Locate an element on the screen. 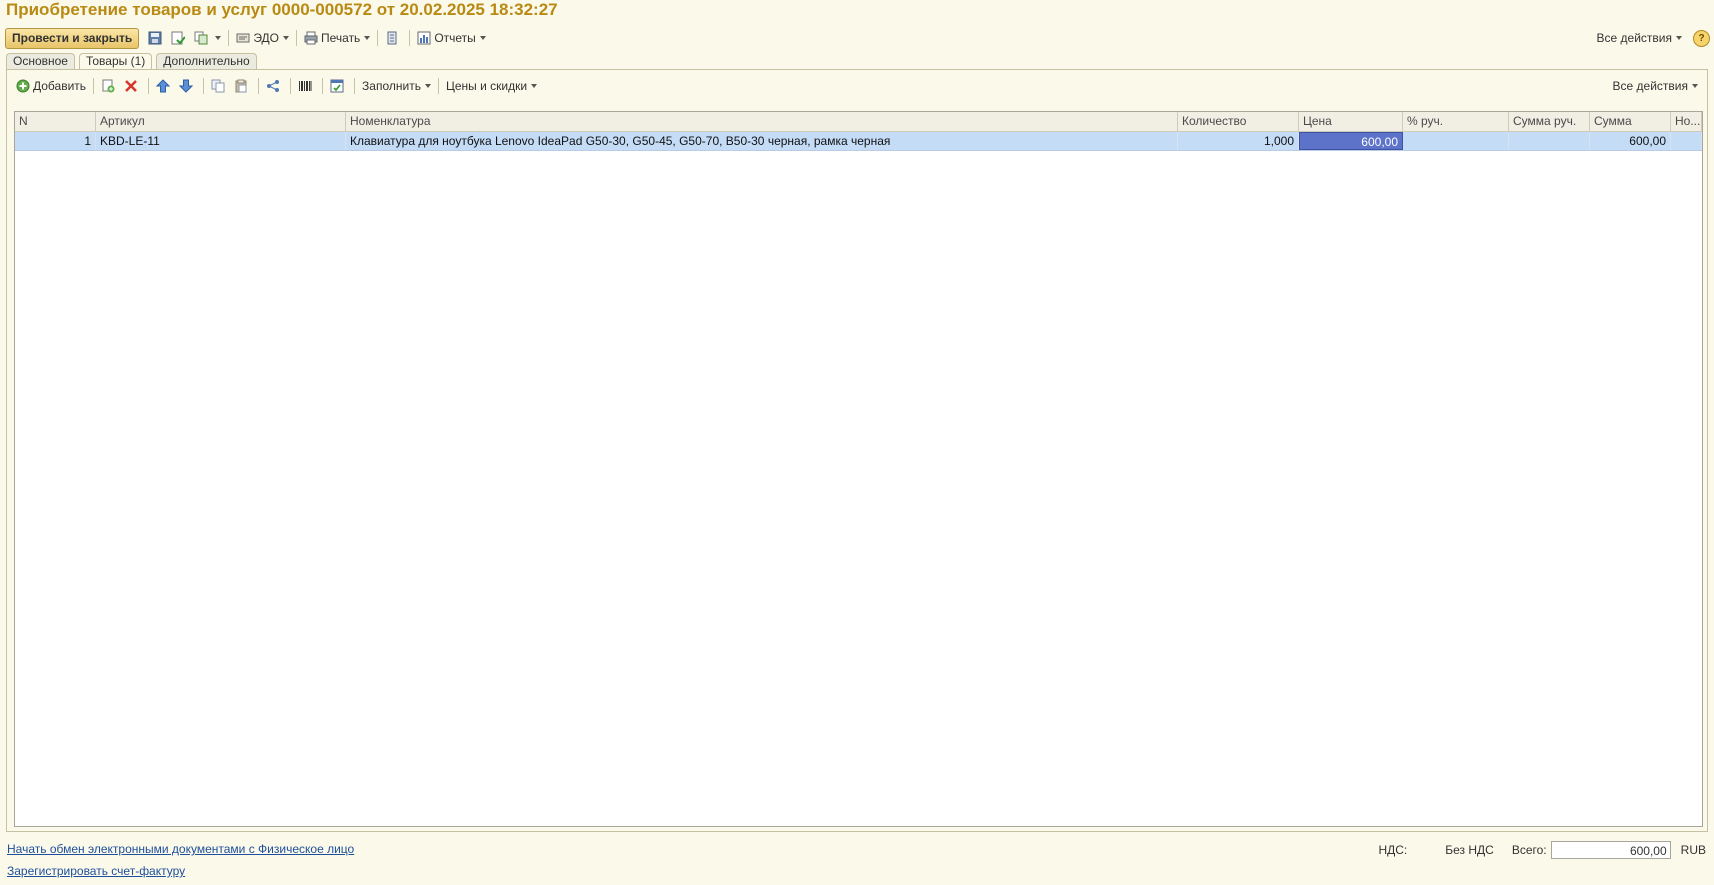 Image resolution: width=1714 pixels, height=885 pixels. arrow-up-icon is located at coordinates (163, 86).